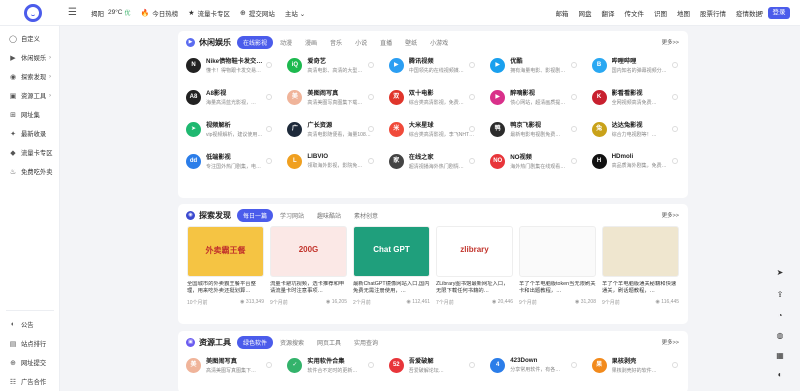 Image resolution: width=800 pixels, height=391 pixels. Describe the element at coordinates (474, 251) in the screenshot. I see `article-thumbnail: zlibrary` at that location.